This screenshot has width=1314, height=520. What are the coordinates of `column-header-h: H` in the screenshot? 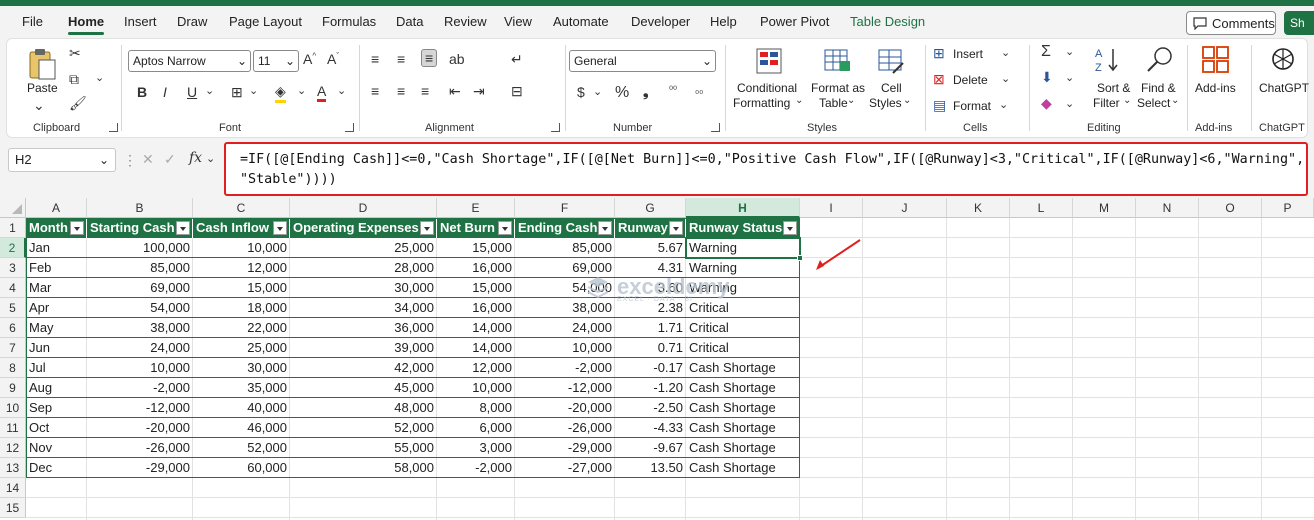 It's located at (743, 208).